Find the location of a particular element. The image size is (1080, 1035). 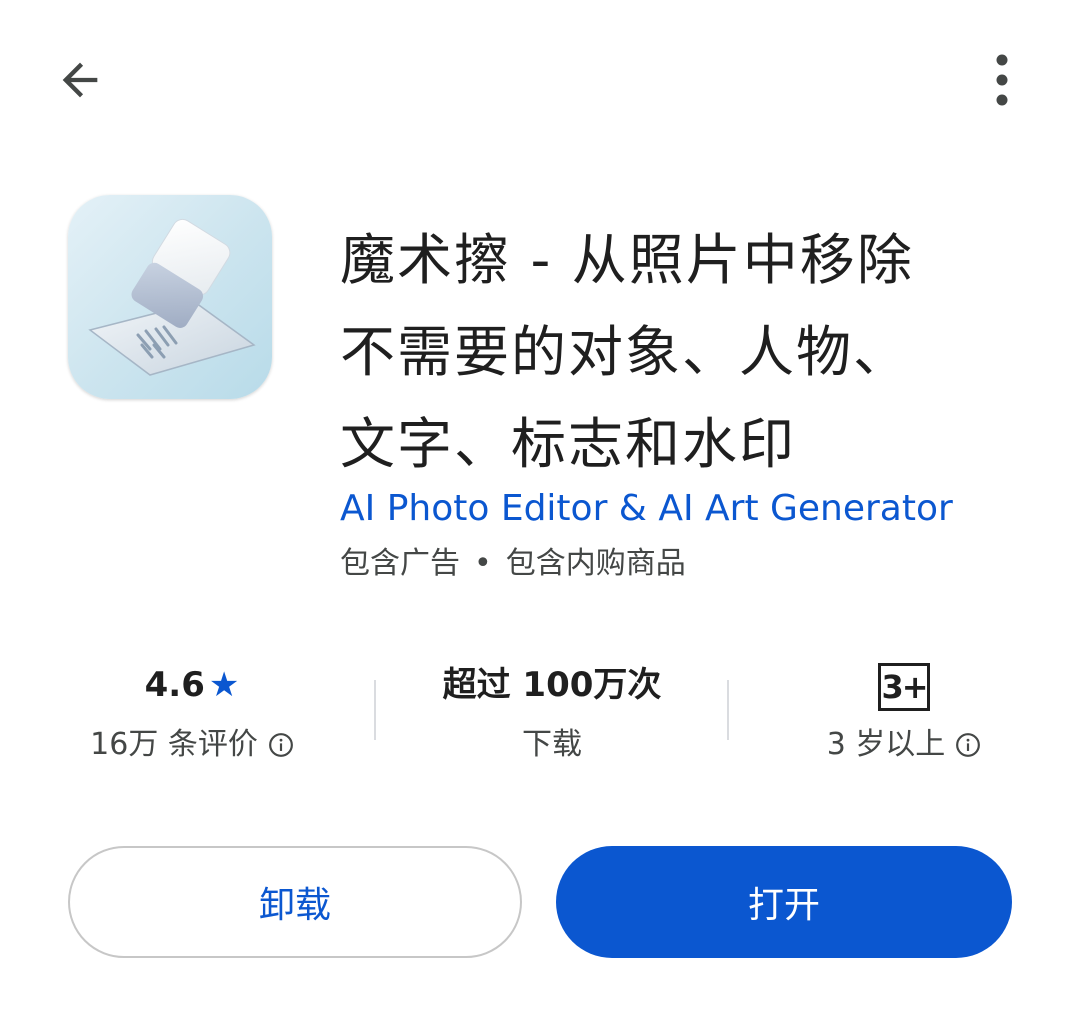

app-title-line-3: 文字、标志和水印 is located at coordinates (568, 444).